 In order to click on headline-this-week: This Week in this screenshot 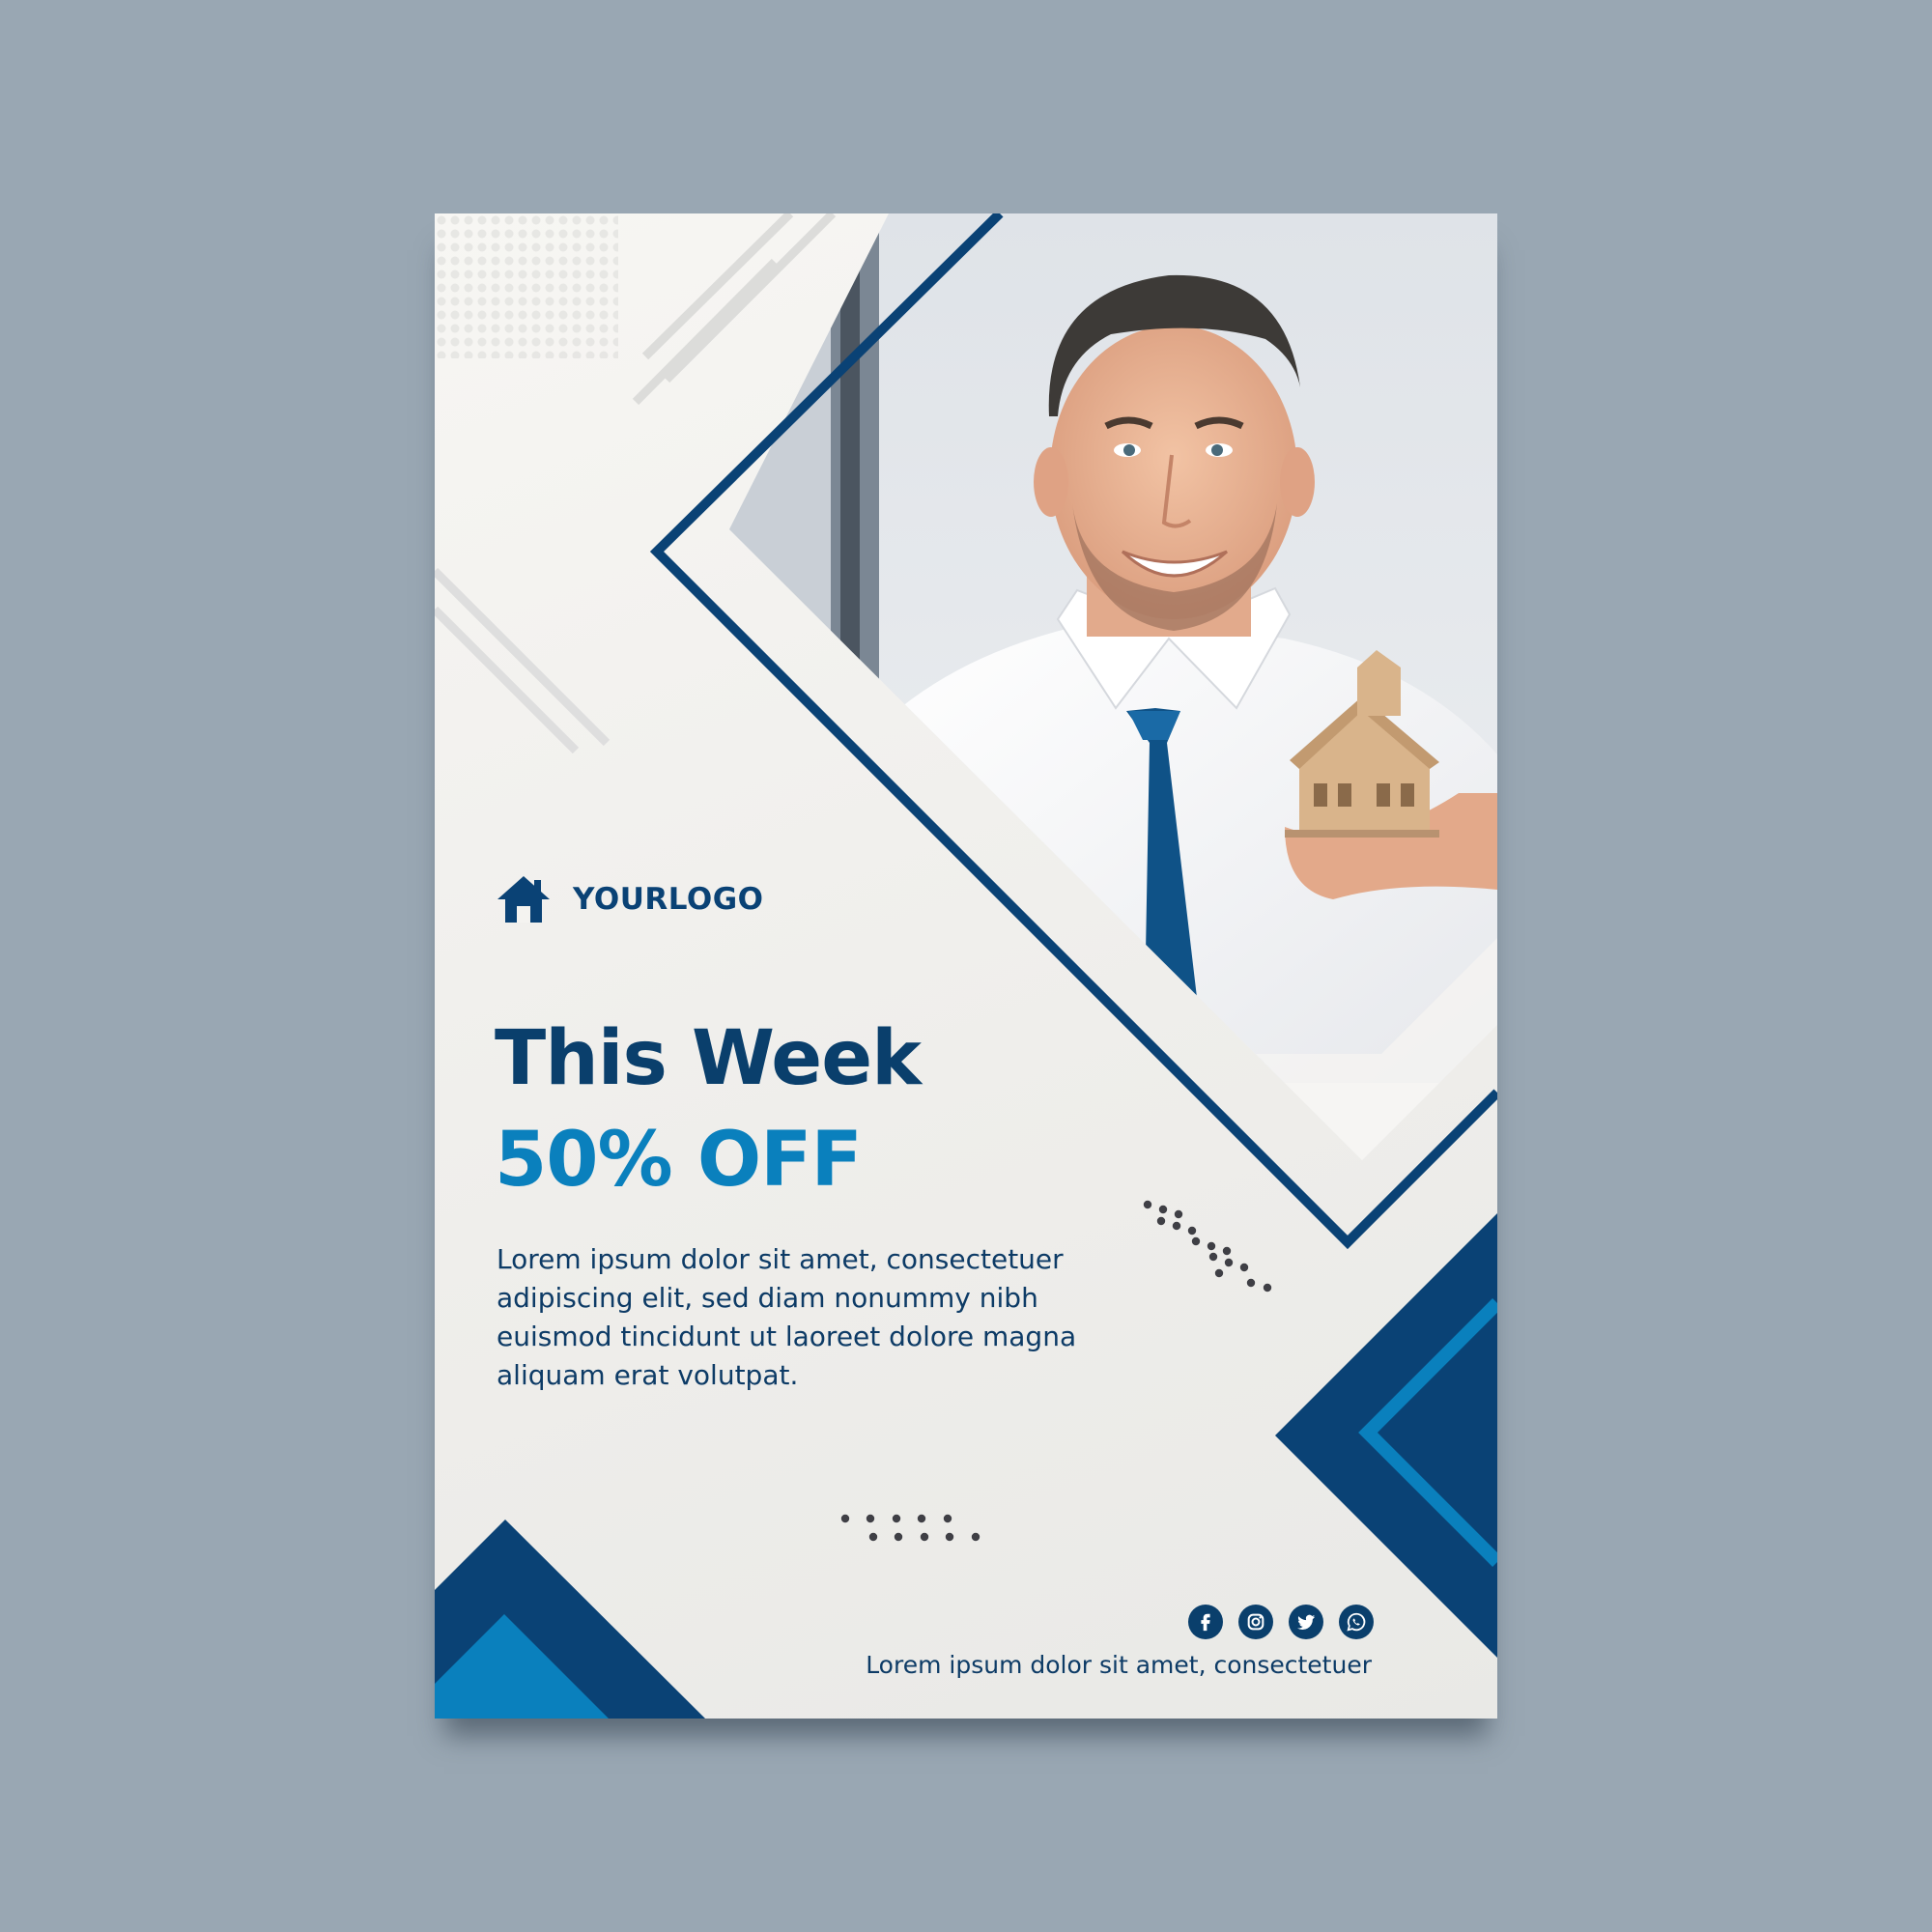, I will do `click(708, 1058)`.